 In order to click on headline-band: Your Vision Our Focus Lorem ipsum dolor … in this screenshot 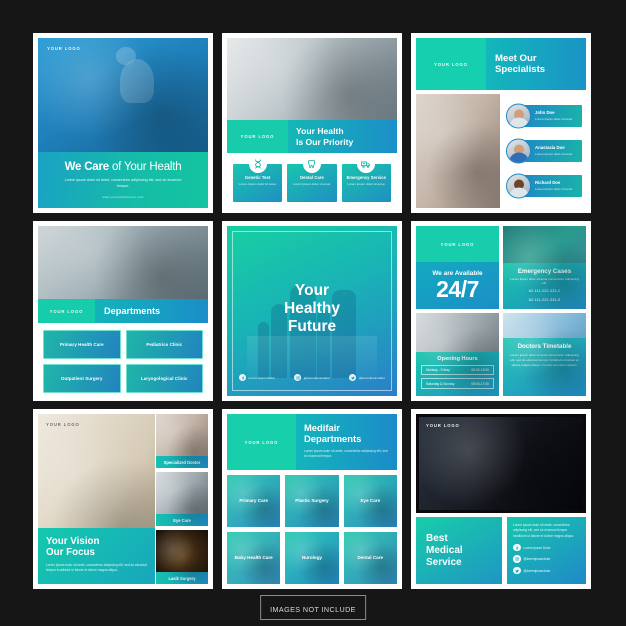, I will do `click(96, 556)`.